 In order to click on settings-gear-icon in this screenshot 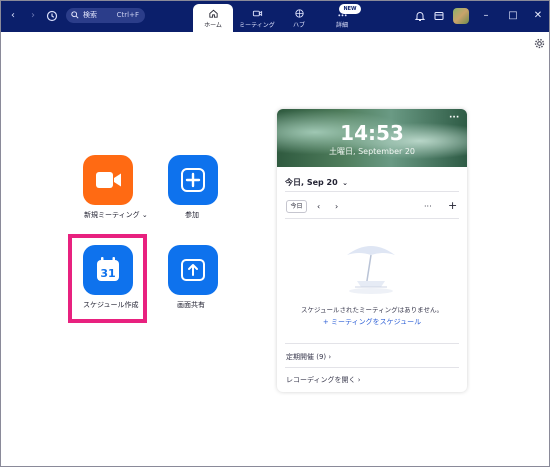, I will do `click(539, 43)`.